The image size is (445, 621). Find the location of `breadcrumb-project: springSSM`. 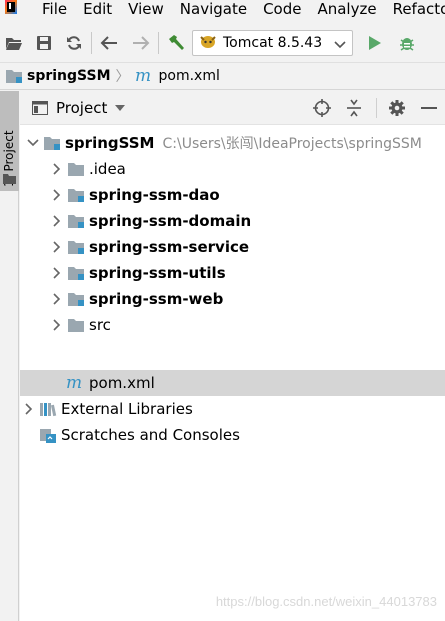

breadcrumb-project: springSSM is located at coordinates (58, 76).